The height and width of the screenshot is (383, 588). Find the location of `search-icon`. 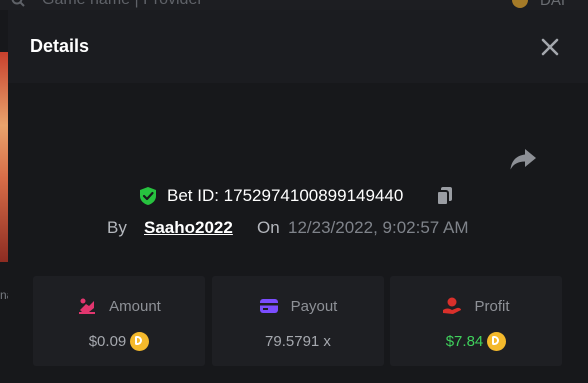

search-icon is located at coordinates (18, 3).